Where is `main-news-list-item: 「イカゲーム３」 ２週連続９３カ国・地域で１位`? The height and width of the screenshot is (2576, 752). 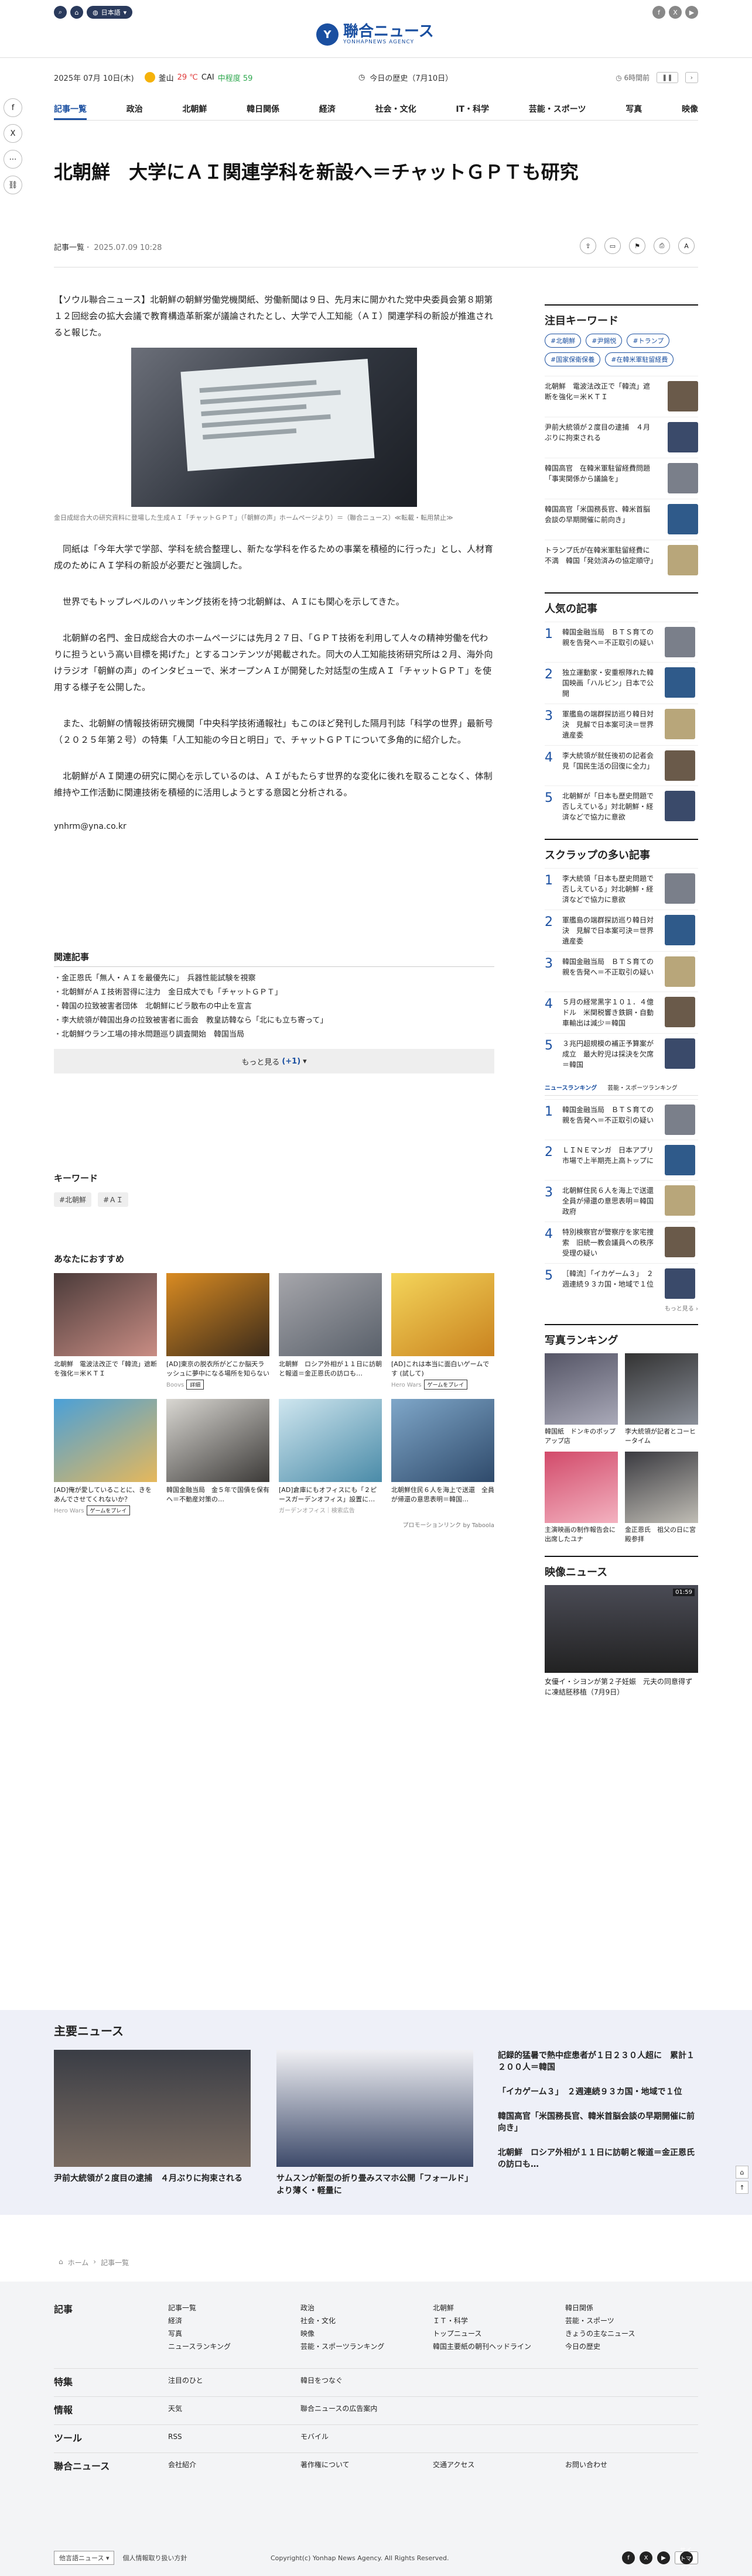 main-news-list-item: 「イカゲーム３」 ２週連続９３カ国・地域で１位 is located at coordinates (598, 2092).